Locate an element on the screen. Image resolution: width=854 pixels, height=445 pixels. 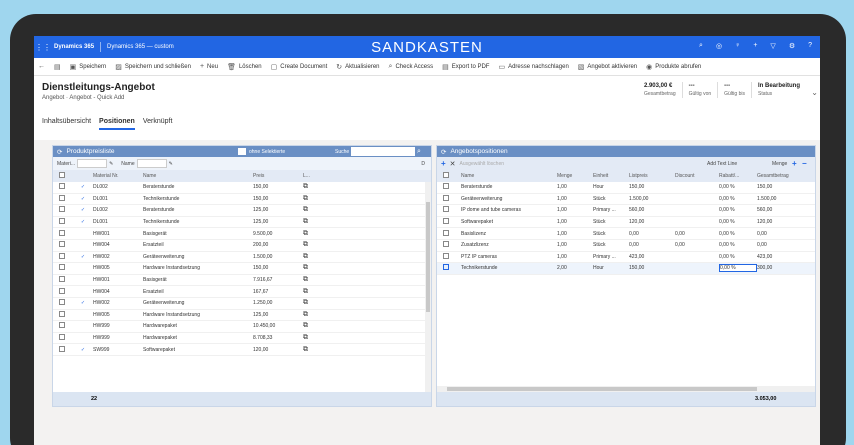
table-row: HW001 Basisgerät 9.500,00 ⧉ is located at coordinates (242, 234).